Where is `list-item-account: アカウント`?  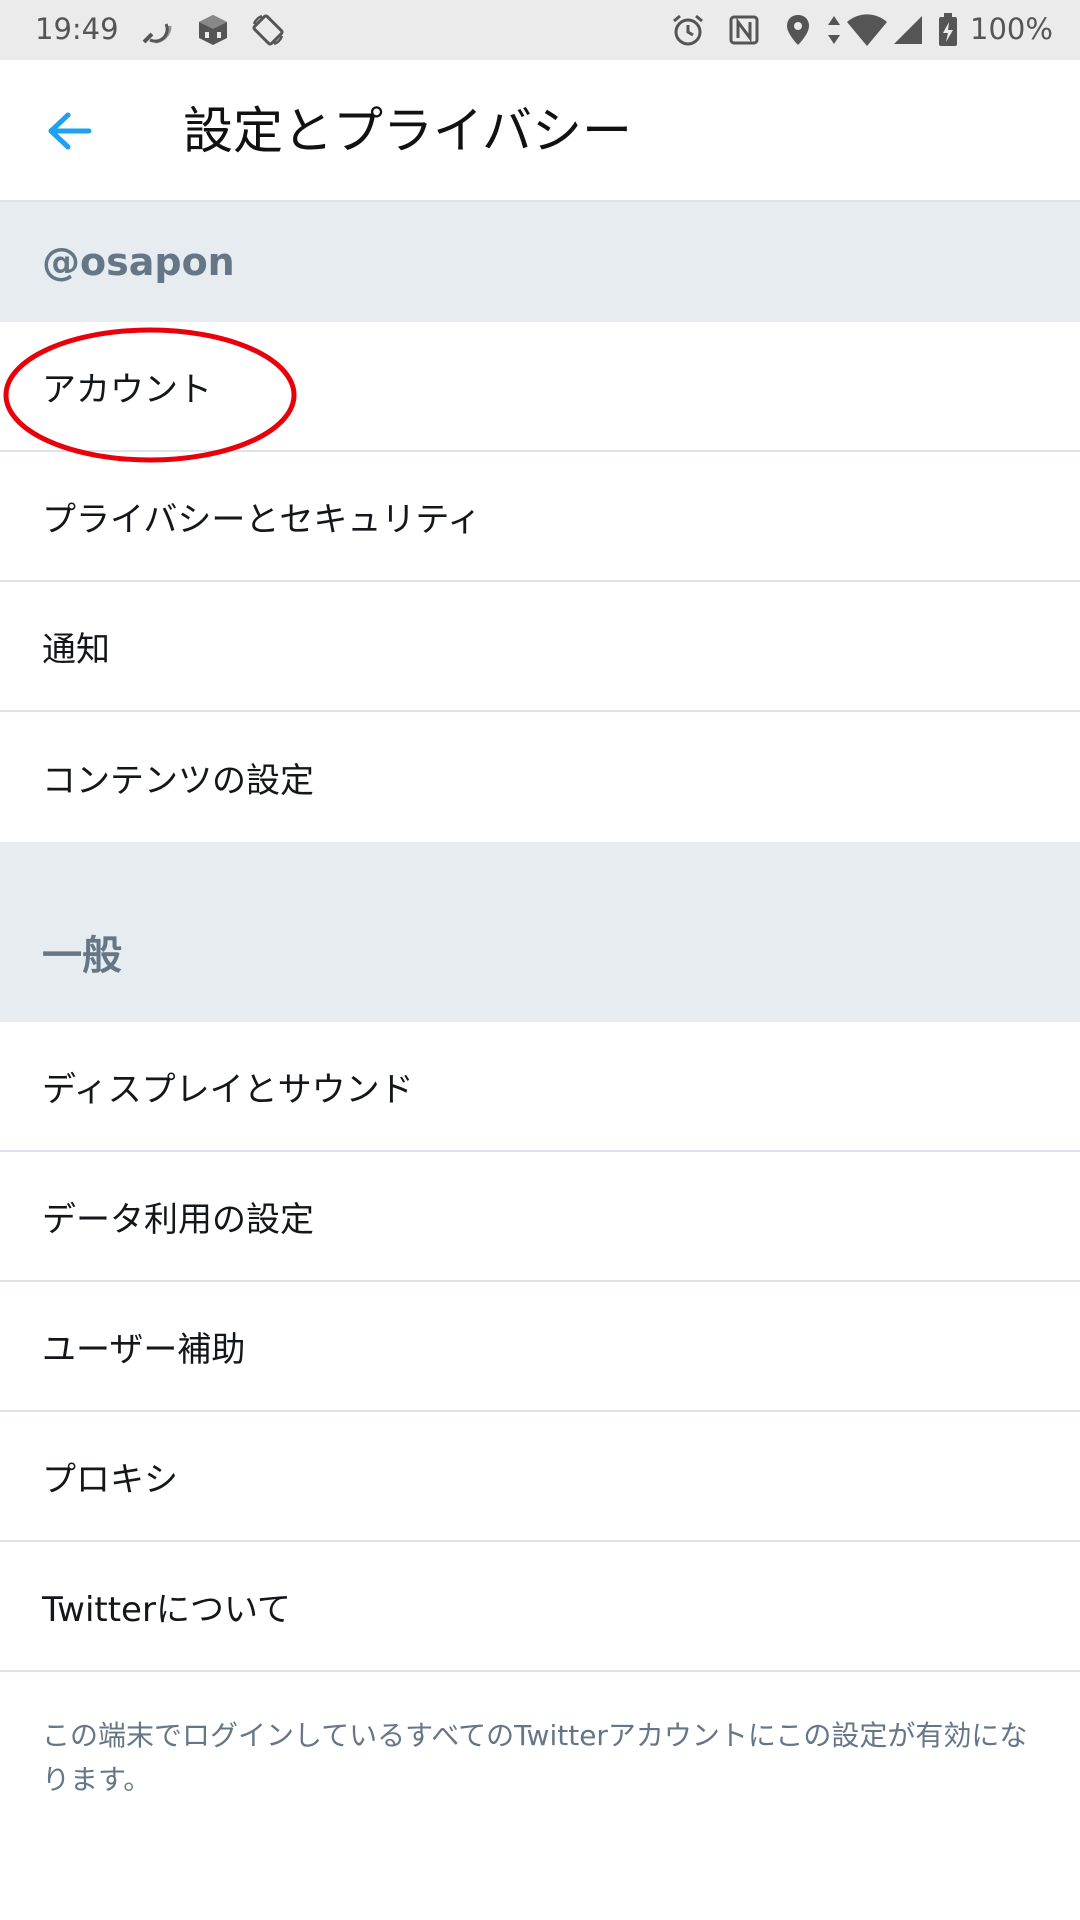
list-item-account: アカウント is located at coordinates (540, 387).